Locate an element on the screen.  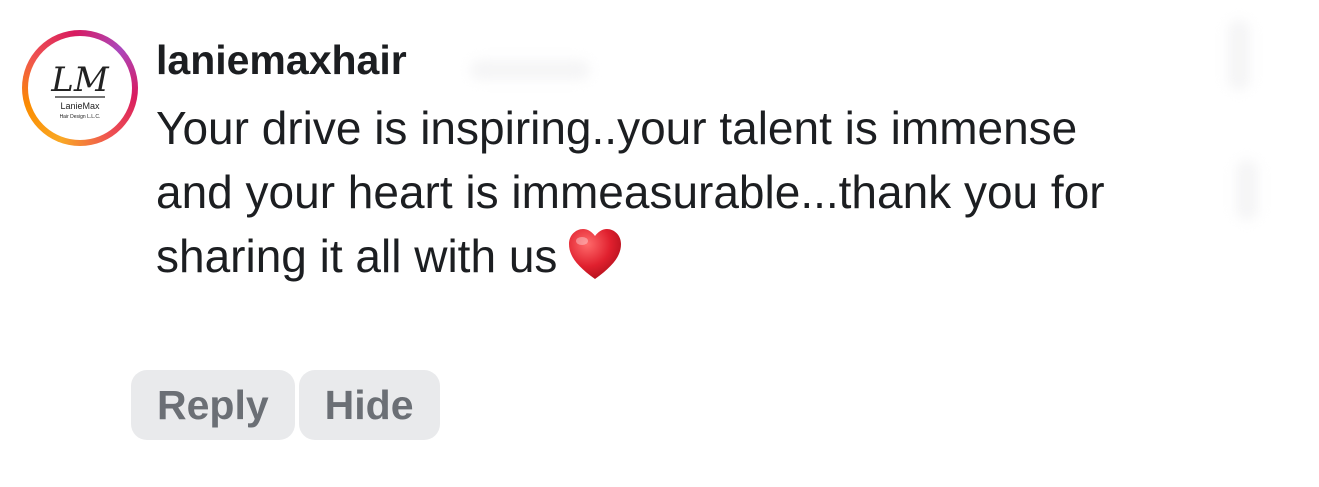
avatar: LM LanieMax Hair Design L.L.C. is located at coordinates (80, 88).